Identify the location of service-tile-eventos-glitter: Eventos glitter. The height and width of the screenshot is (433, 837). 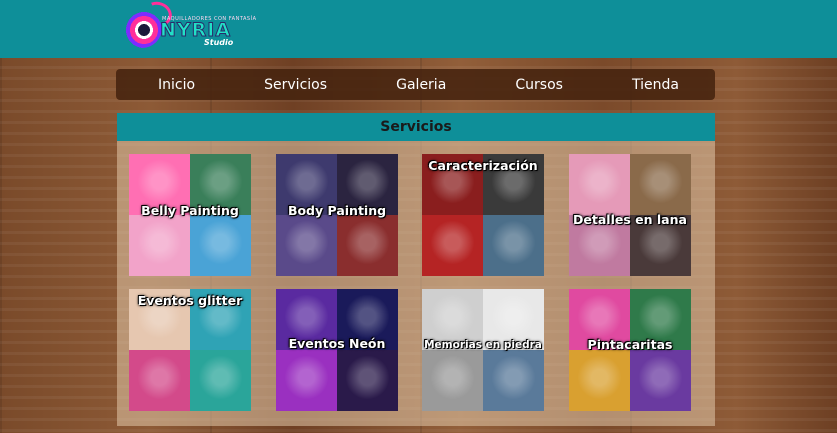
(190, 350).